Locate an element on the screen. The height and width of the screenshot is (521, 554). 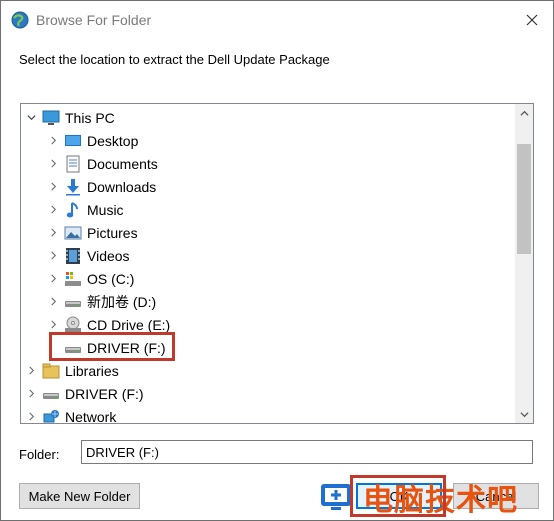
tree-item-network: Network is located at coordinates (71, 414).